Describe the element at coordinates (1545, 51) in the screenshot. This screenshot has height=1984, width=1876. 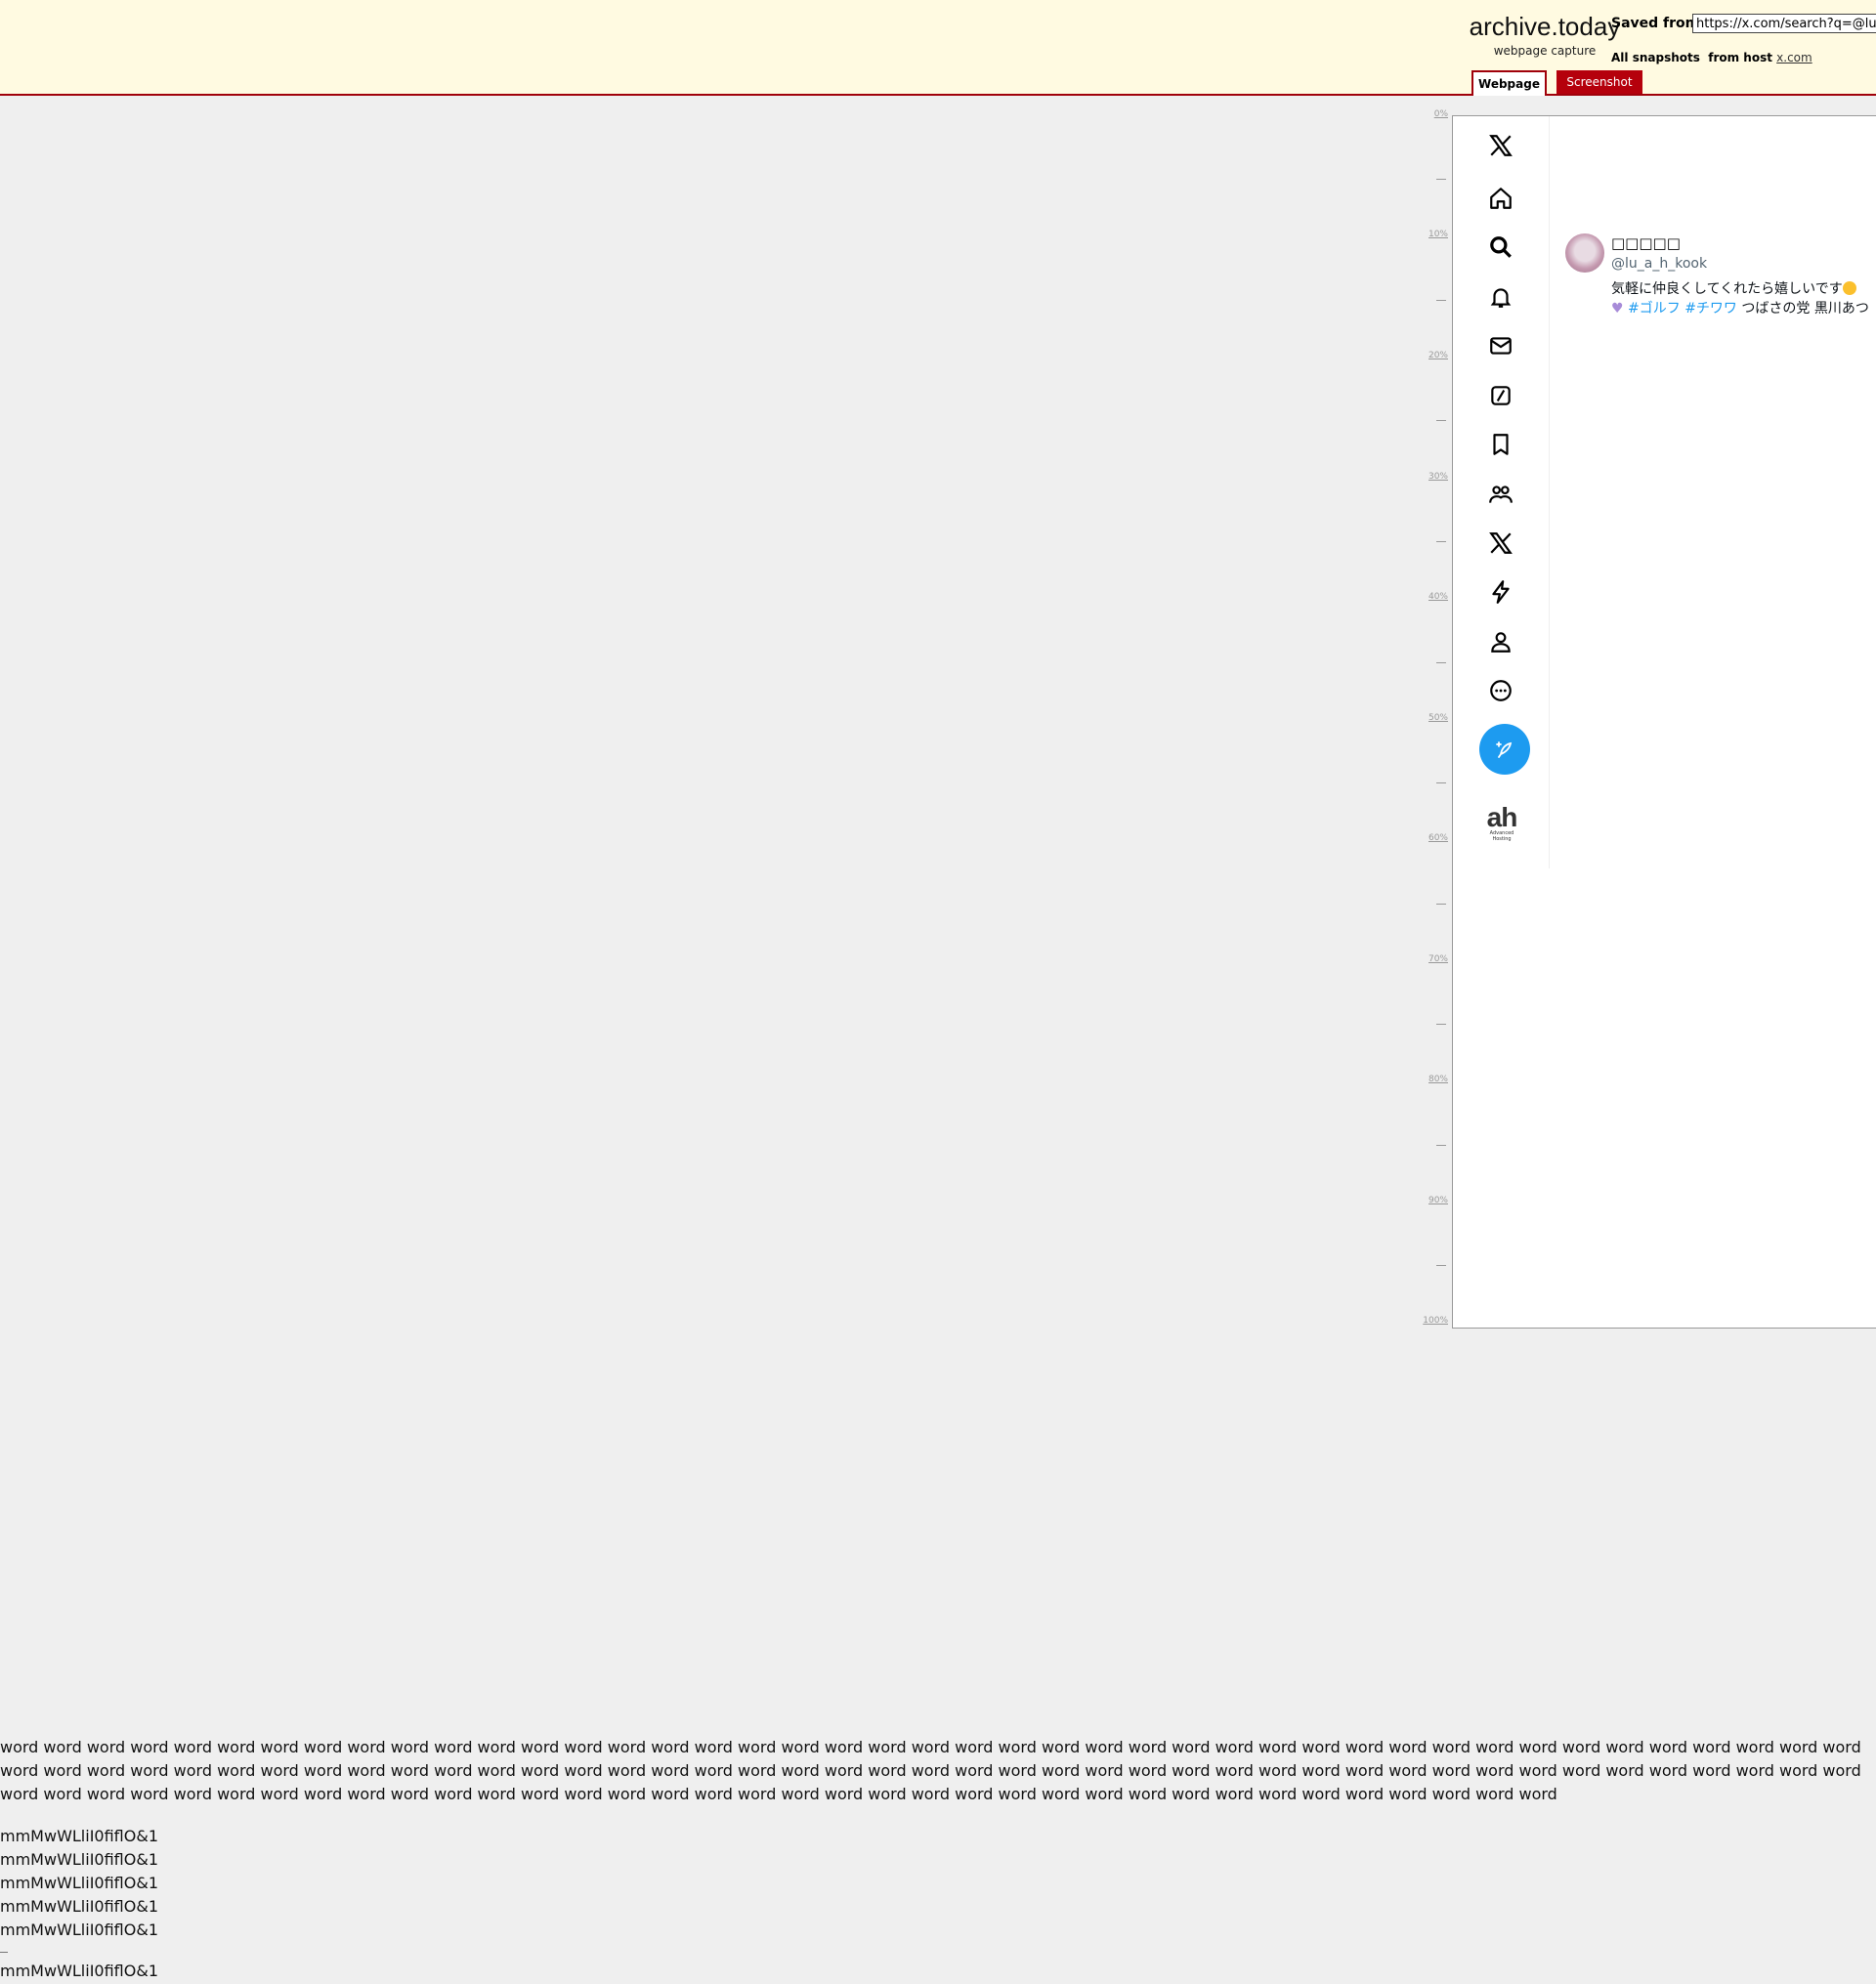
I see `brand-subtitle: webpage capture` at that location.